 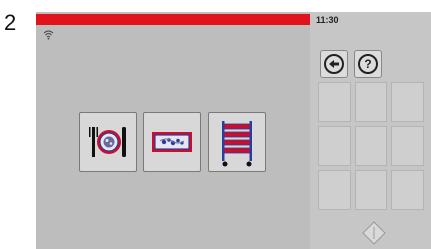 I want to click on start-diamond-icon, so click(x=374, y=233).